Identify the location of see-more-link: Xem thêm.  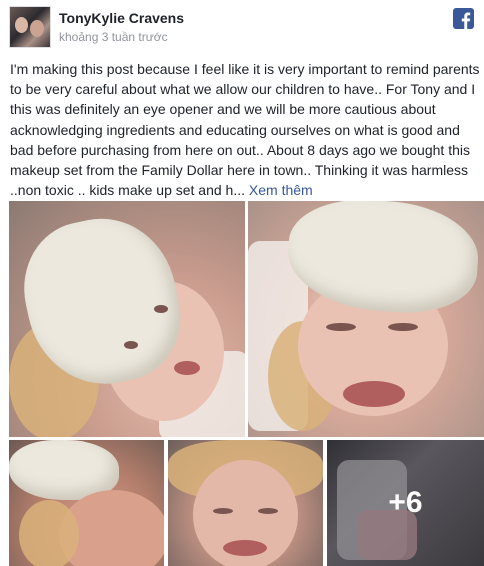
(281, 190).